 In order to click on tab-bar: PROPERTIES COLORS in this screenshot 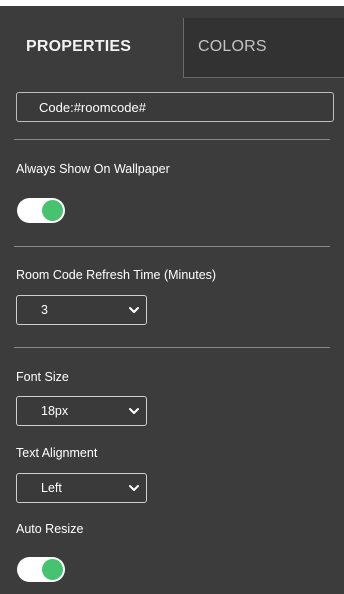, I will do `click(172, 48)`.